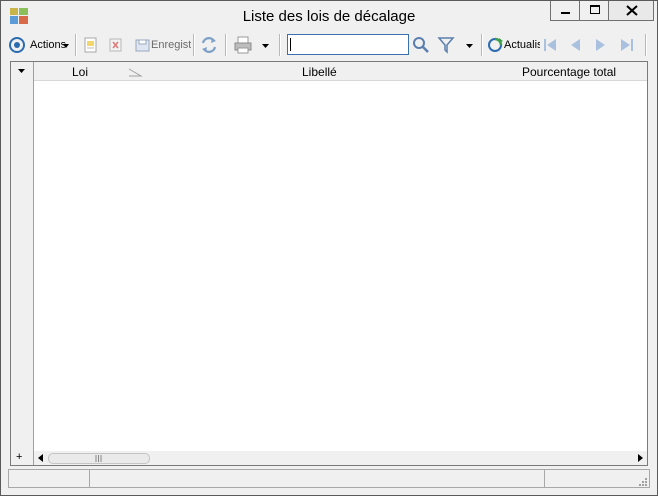 This screenshot has width=658, height=496. I want to click on refresh-button: Actualis, so click(514, 45).